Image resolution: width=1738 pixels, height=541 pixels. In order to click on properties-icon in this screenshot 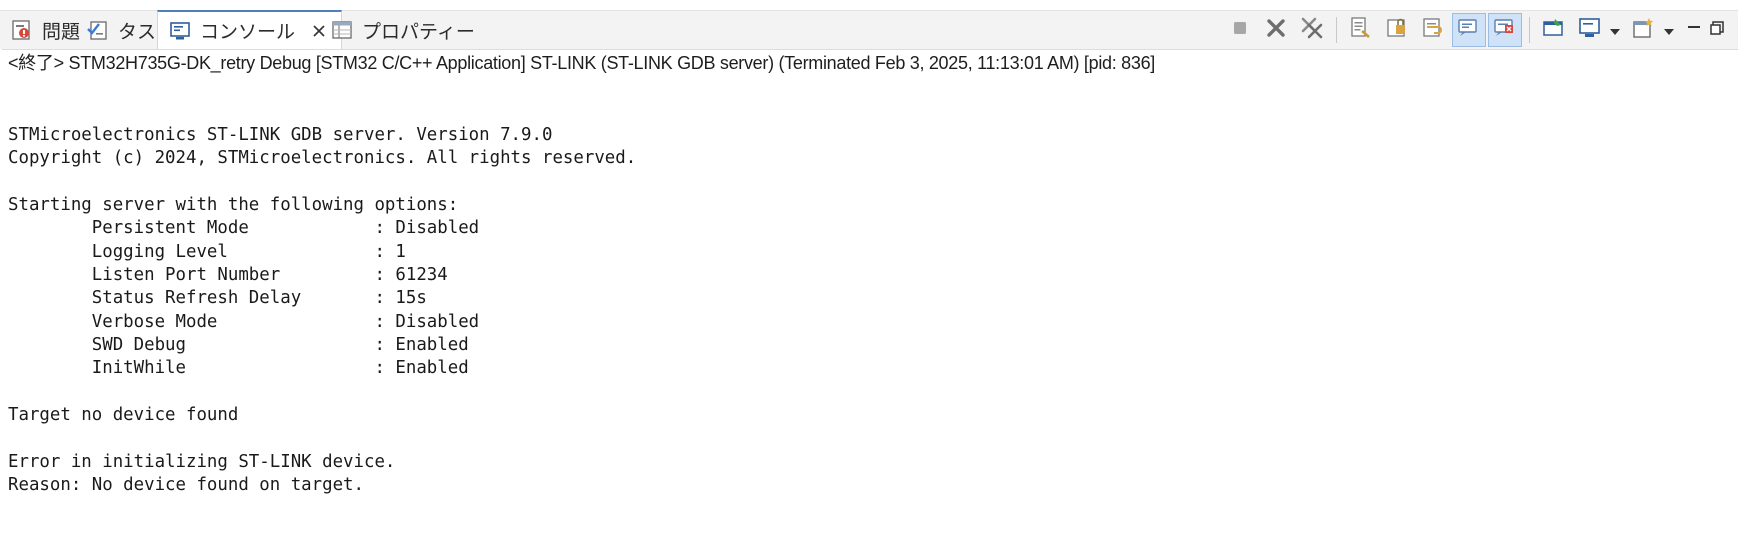, I will do `click(342, 30)`.